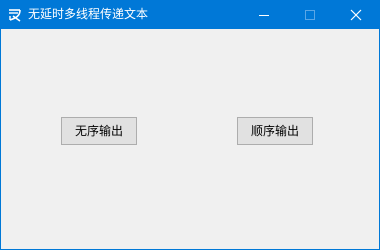  I want to click on app-logo-icon, so click(15, 15).